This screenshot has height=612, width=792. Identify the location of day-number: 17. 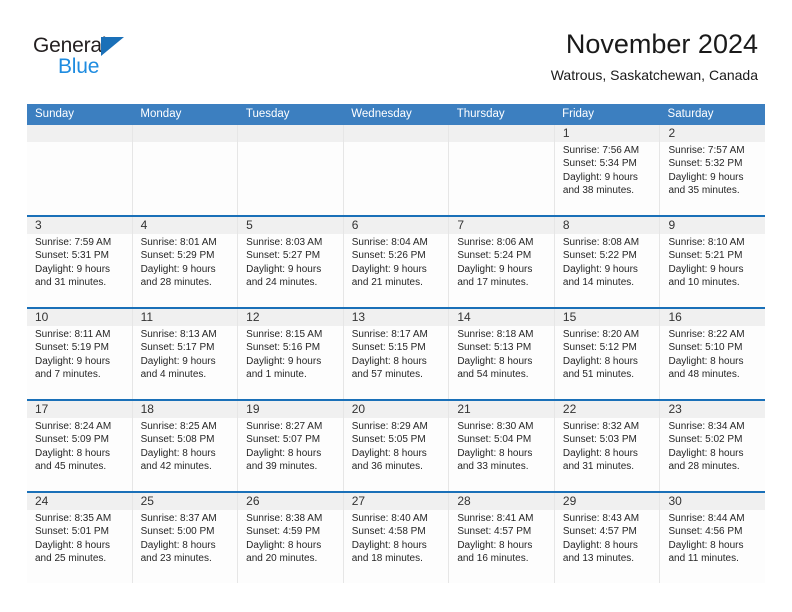
(42, 409).